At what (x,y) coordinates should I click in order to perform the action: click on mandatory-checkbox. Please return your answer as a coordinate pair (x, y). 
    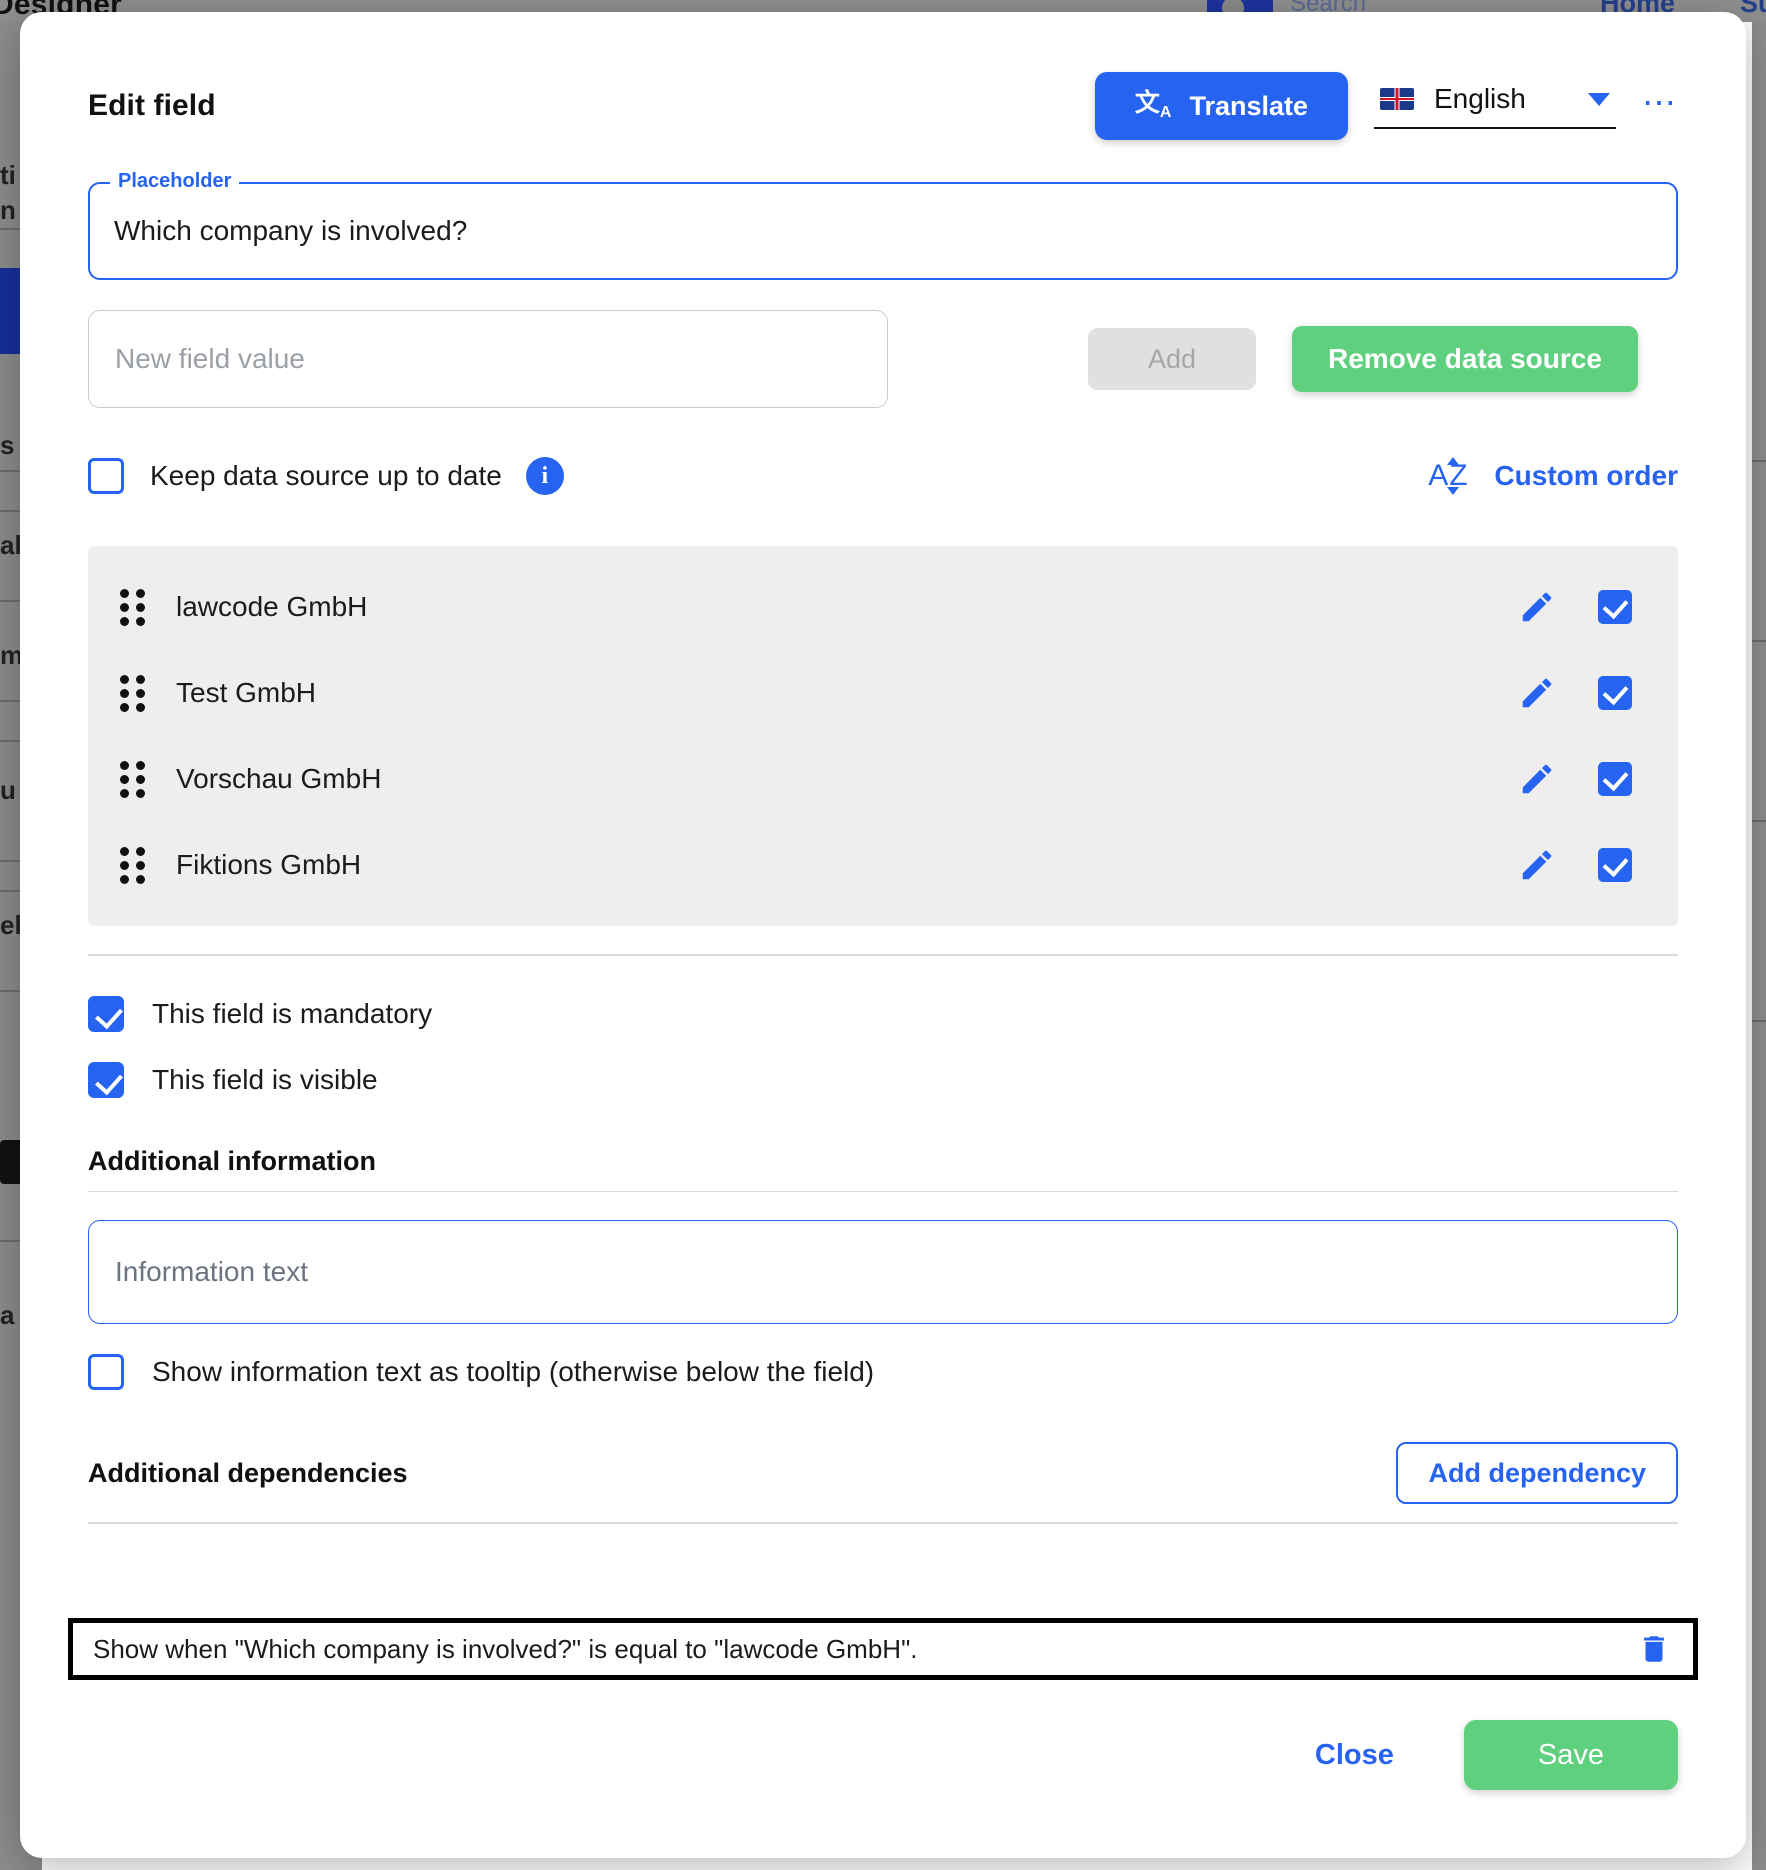
    Looking at the image, I should click on (106, 1013).